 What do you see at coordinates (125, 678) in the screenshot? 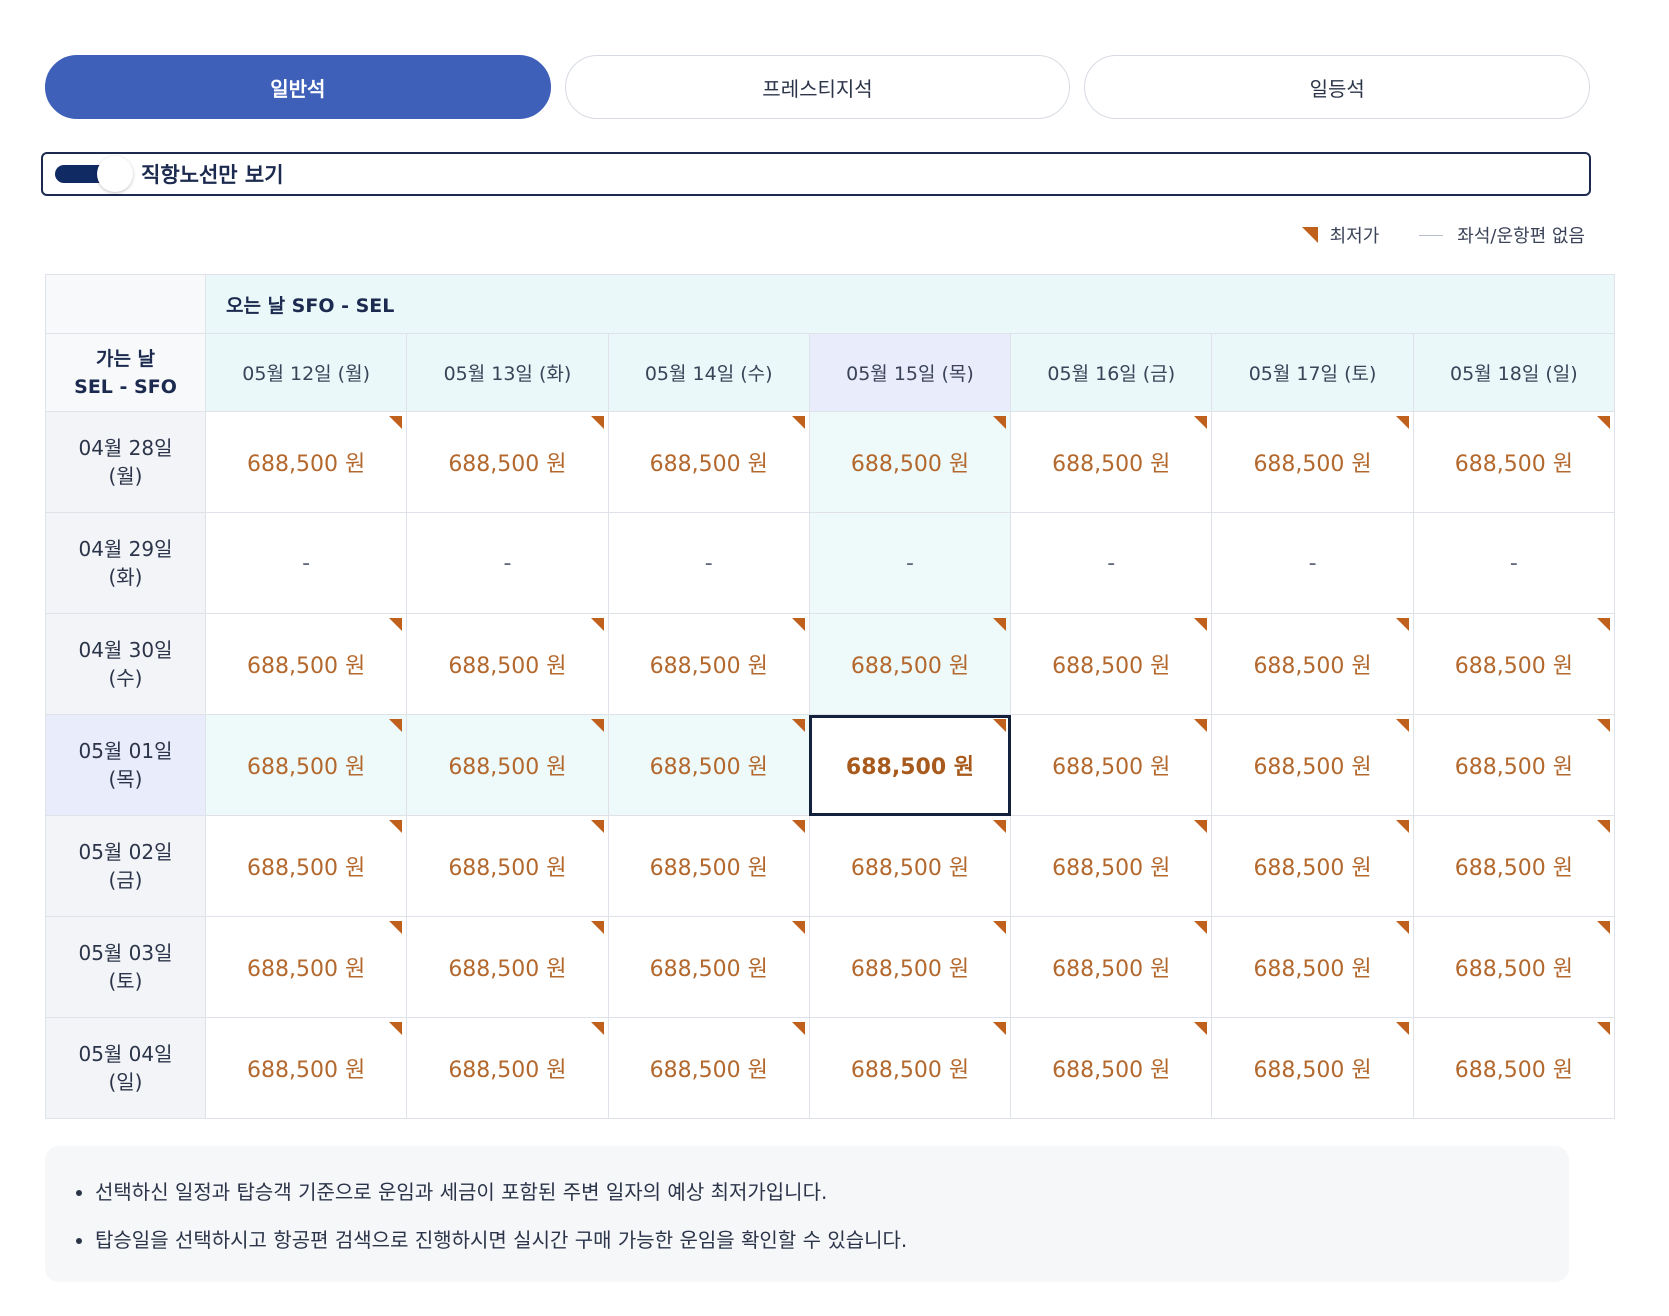
I see `depart-date-line: (수)` at bounding box center [125, 678].